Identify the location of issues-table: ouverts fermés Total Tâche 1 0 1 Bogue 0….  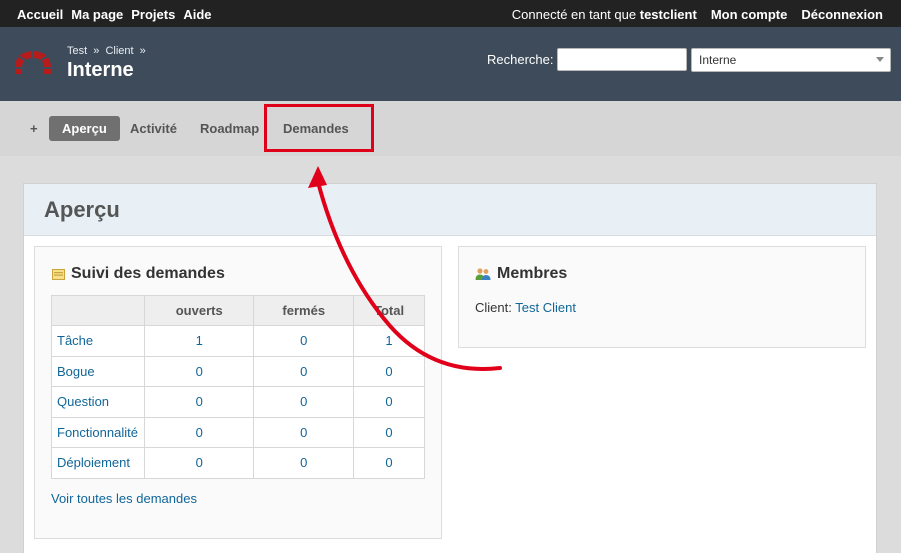
(238, 387).